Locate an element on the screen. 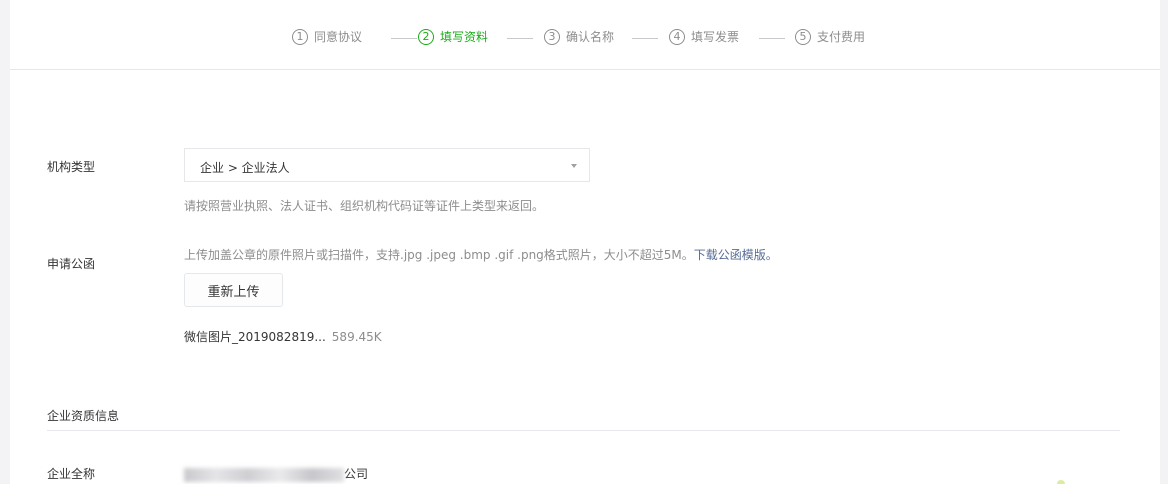  full-name-value: 公司 is located at coordinates (276, 473).